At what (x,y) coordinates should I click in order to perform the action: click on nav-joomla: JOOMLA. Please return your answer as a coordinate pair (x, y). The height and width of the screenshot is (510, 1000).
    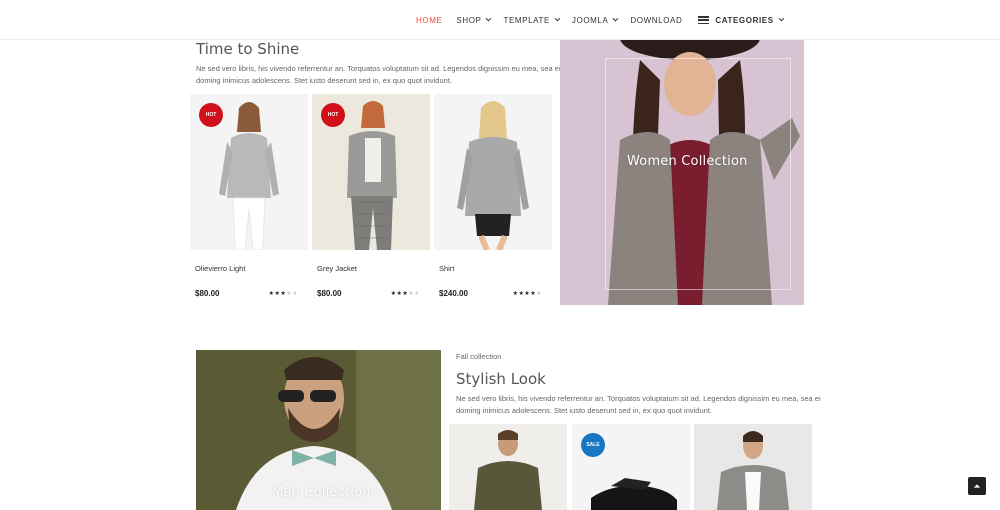
    Looking at the image, I should click on (595, 20).